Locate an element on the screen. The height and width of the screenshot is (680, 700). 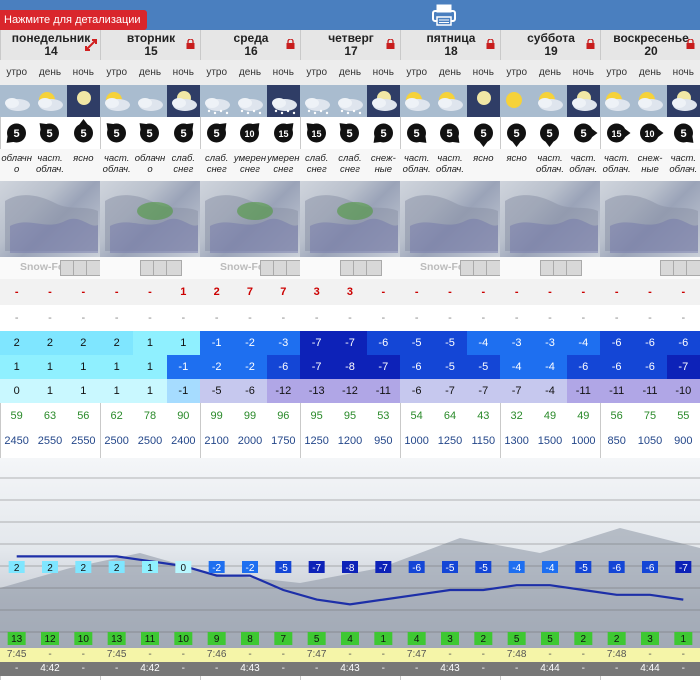
temp-min: 1 is located at coordinates (150, 367).